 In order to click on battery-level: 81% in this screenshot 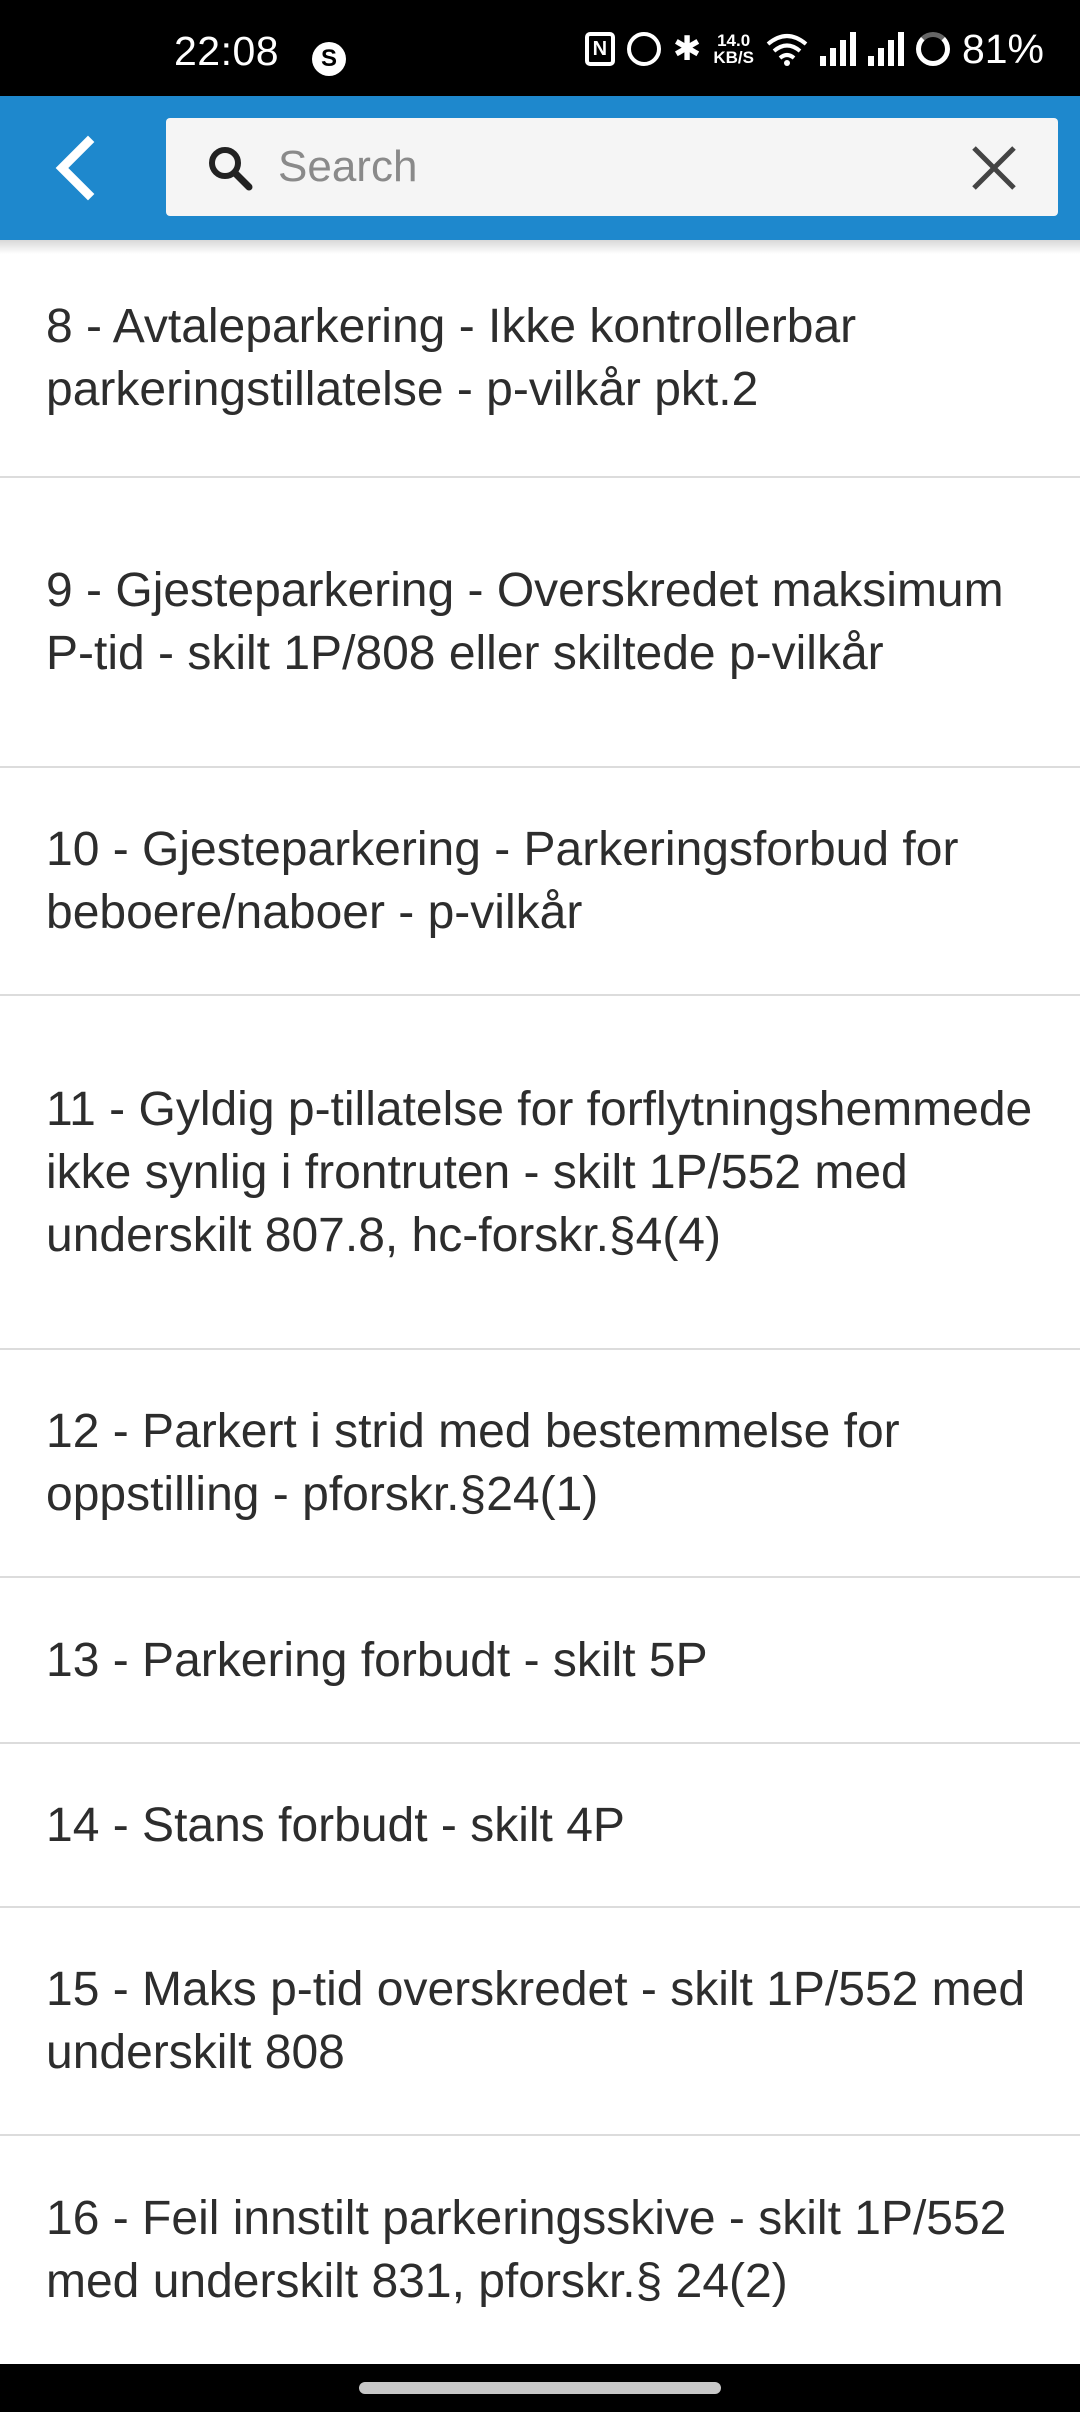, I will do `click(1002, 48)`.